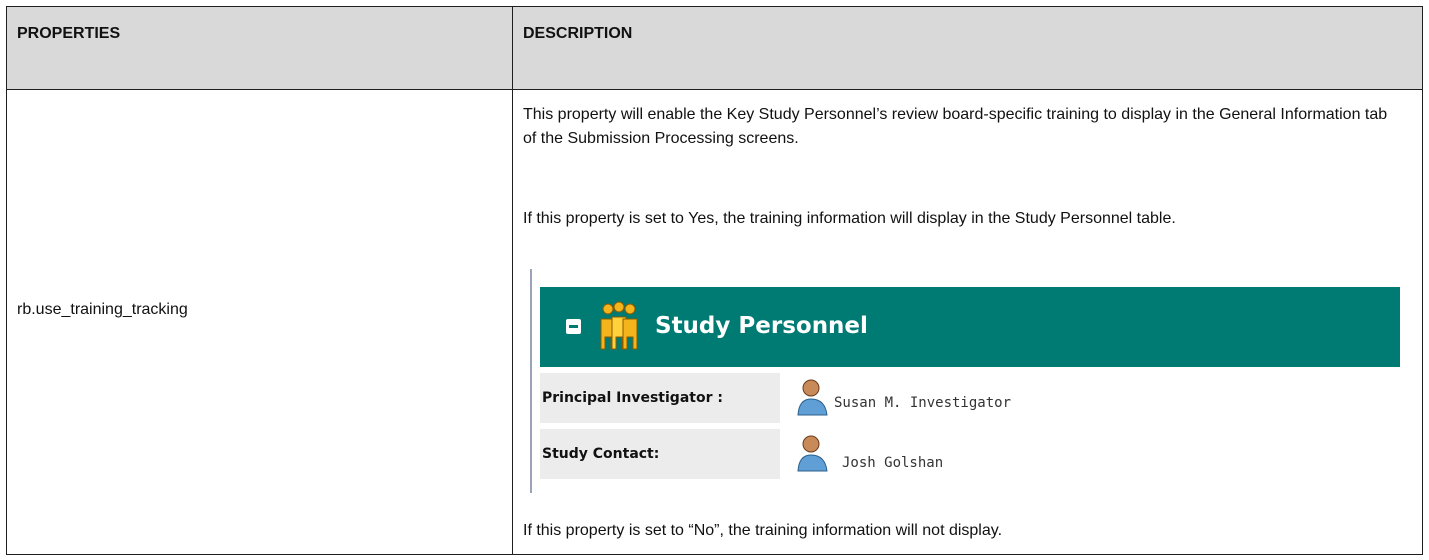  I want to click on header-properties: PROPERTIES, so click(69, 33).